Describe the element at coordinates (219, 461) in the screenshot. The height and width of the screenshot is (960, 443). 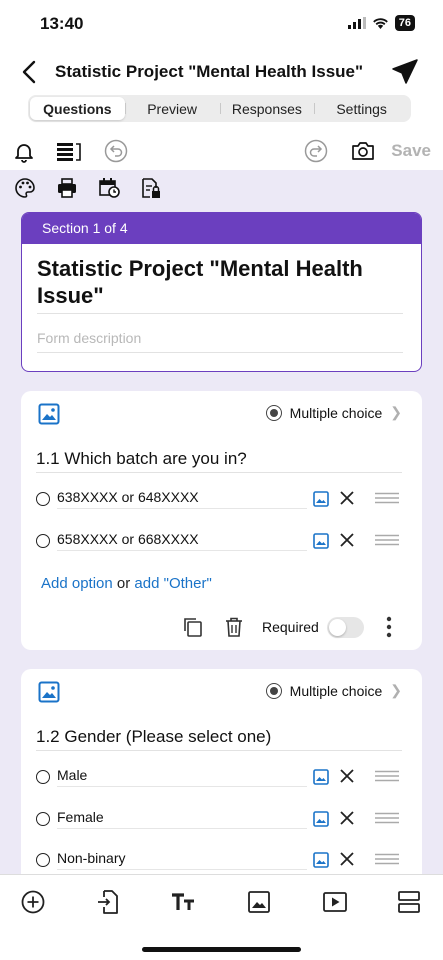
I see `question-title: 1.1 Which batch are you in?` at that location.